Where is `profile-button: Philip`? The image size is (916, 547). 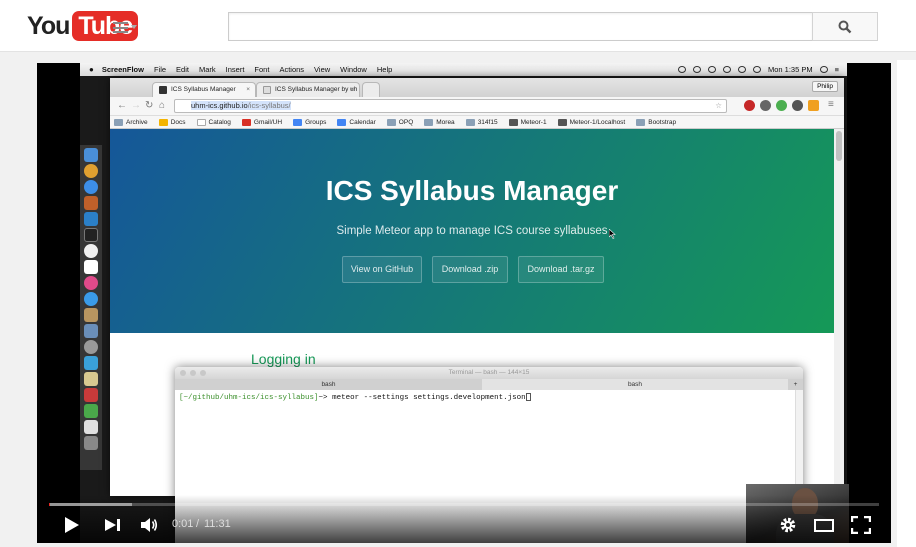
profile-button: Philip is located at coordinates (825, 86).